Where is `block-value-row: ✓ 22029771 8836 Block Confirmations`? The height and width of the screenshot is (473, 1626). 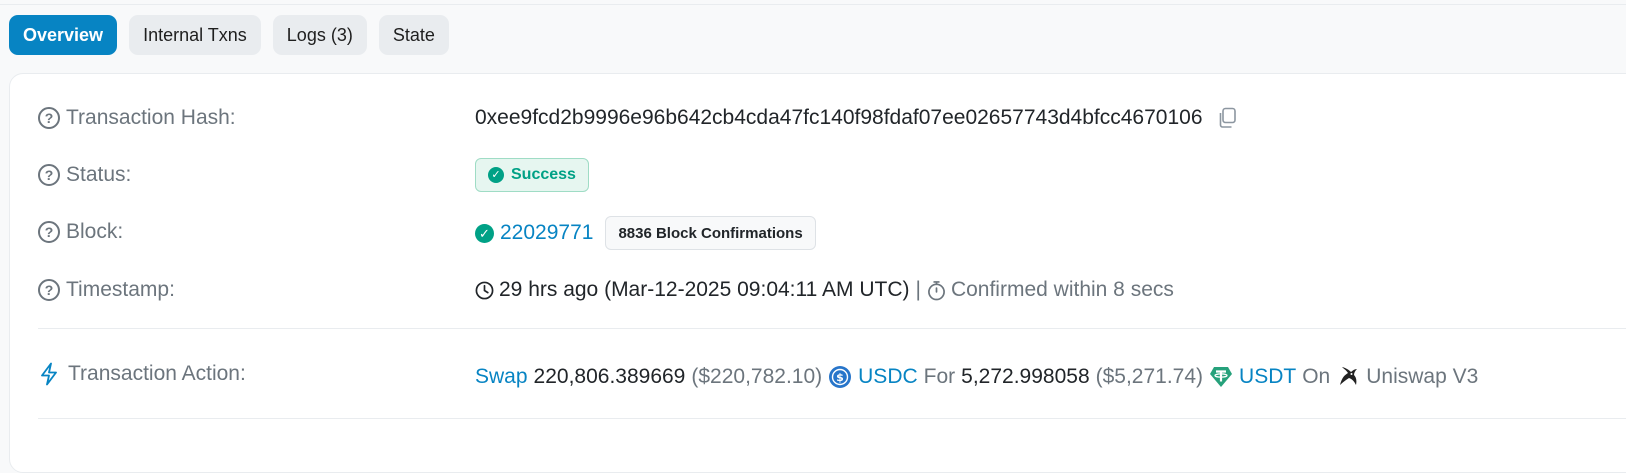 block-value-row: ✓ 22029771 8836 Block Confirmations is located at coordinates (645, 233).